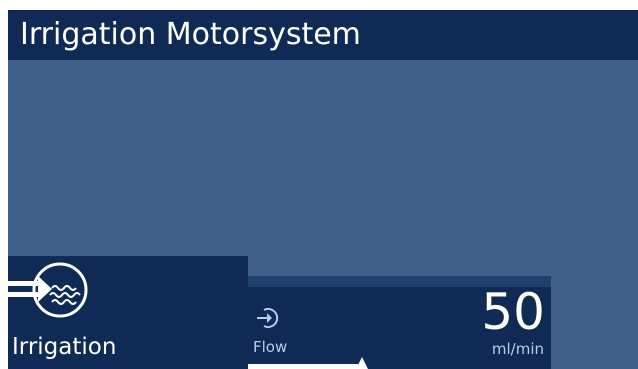  I want to click on flow-value: 50, so click(513, 312).